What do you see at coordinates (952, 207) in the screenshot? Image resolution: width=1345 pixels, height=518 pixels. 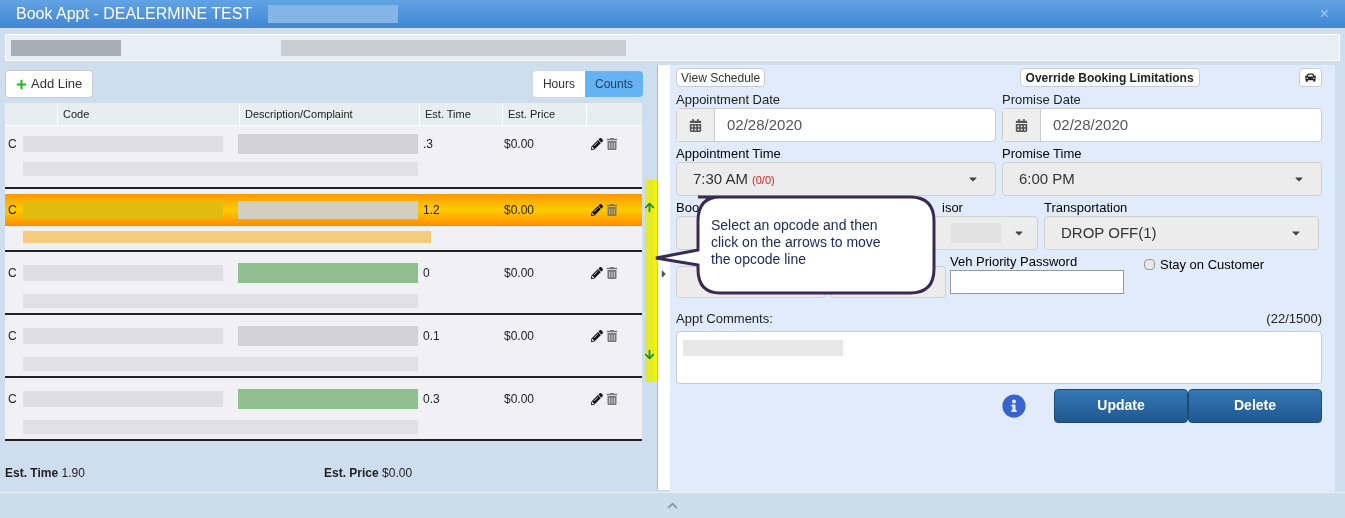 I see `field-label: isor` at bounding box center [952, 207].